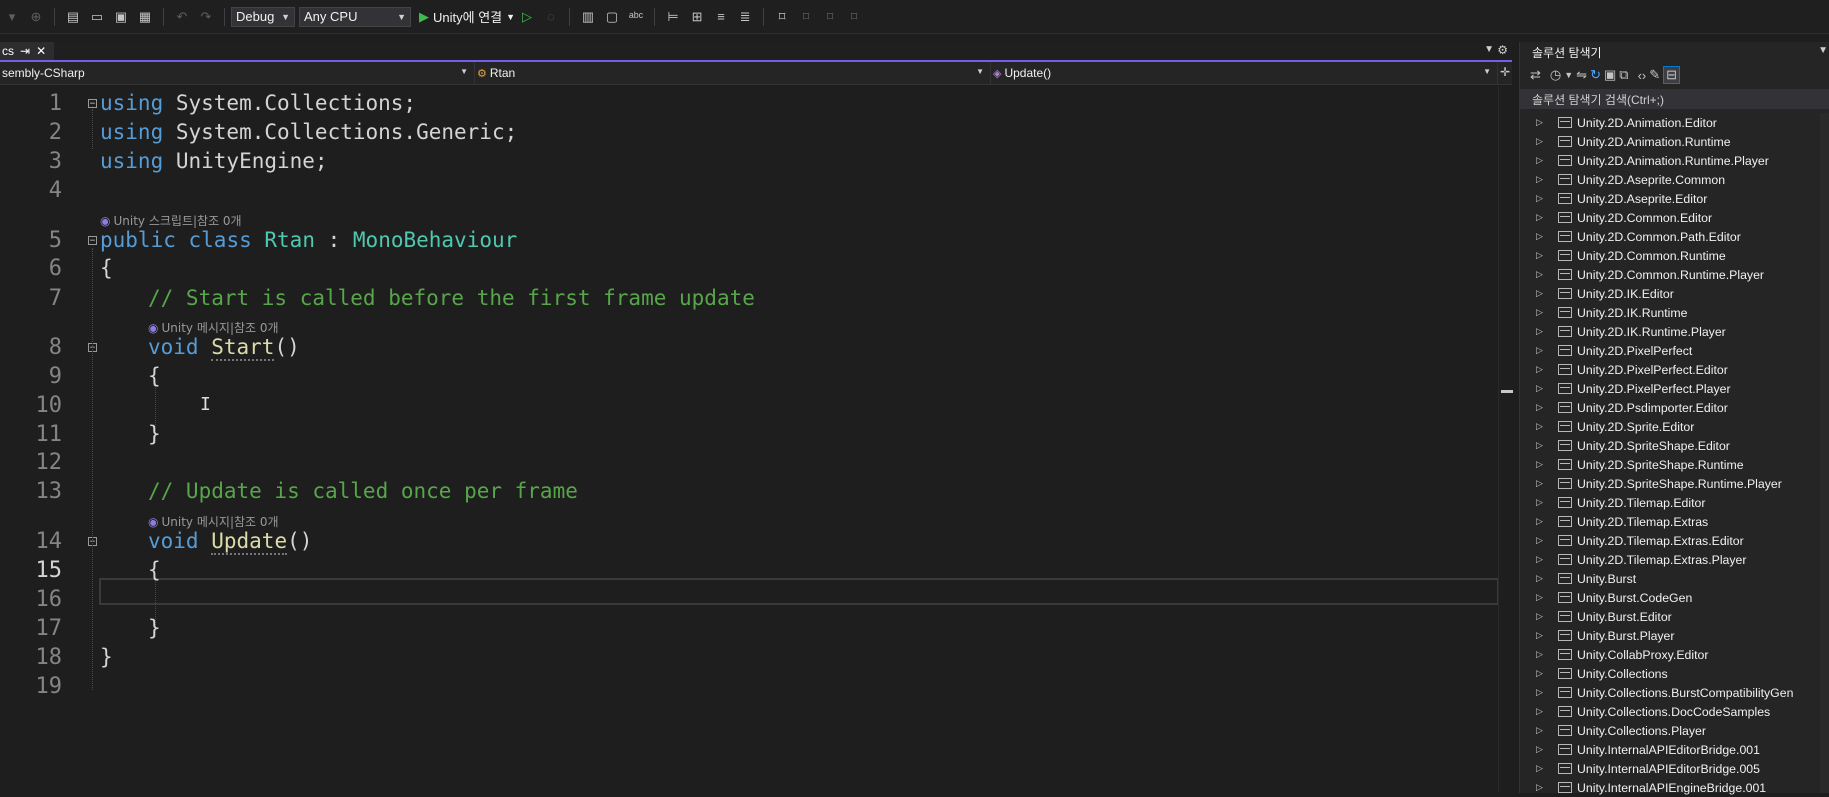 This screenshot has width=1829, height=797. What do you see at coordinates (1674, 483) in the screenshot?
I see `tree-item: ▷ Unity.2D.SpriteShape.Runtime.Player` at bounding box center [1674, 483].